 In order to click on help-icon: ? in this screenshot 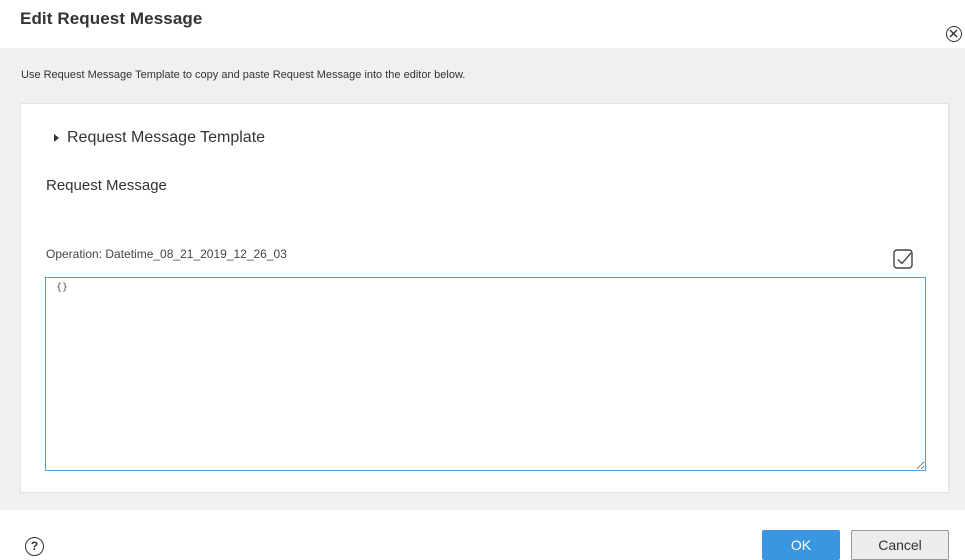, I will do `click(34, 546)`.